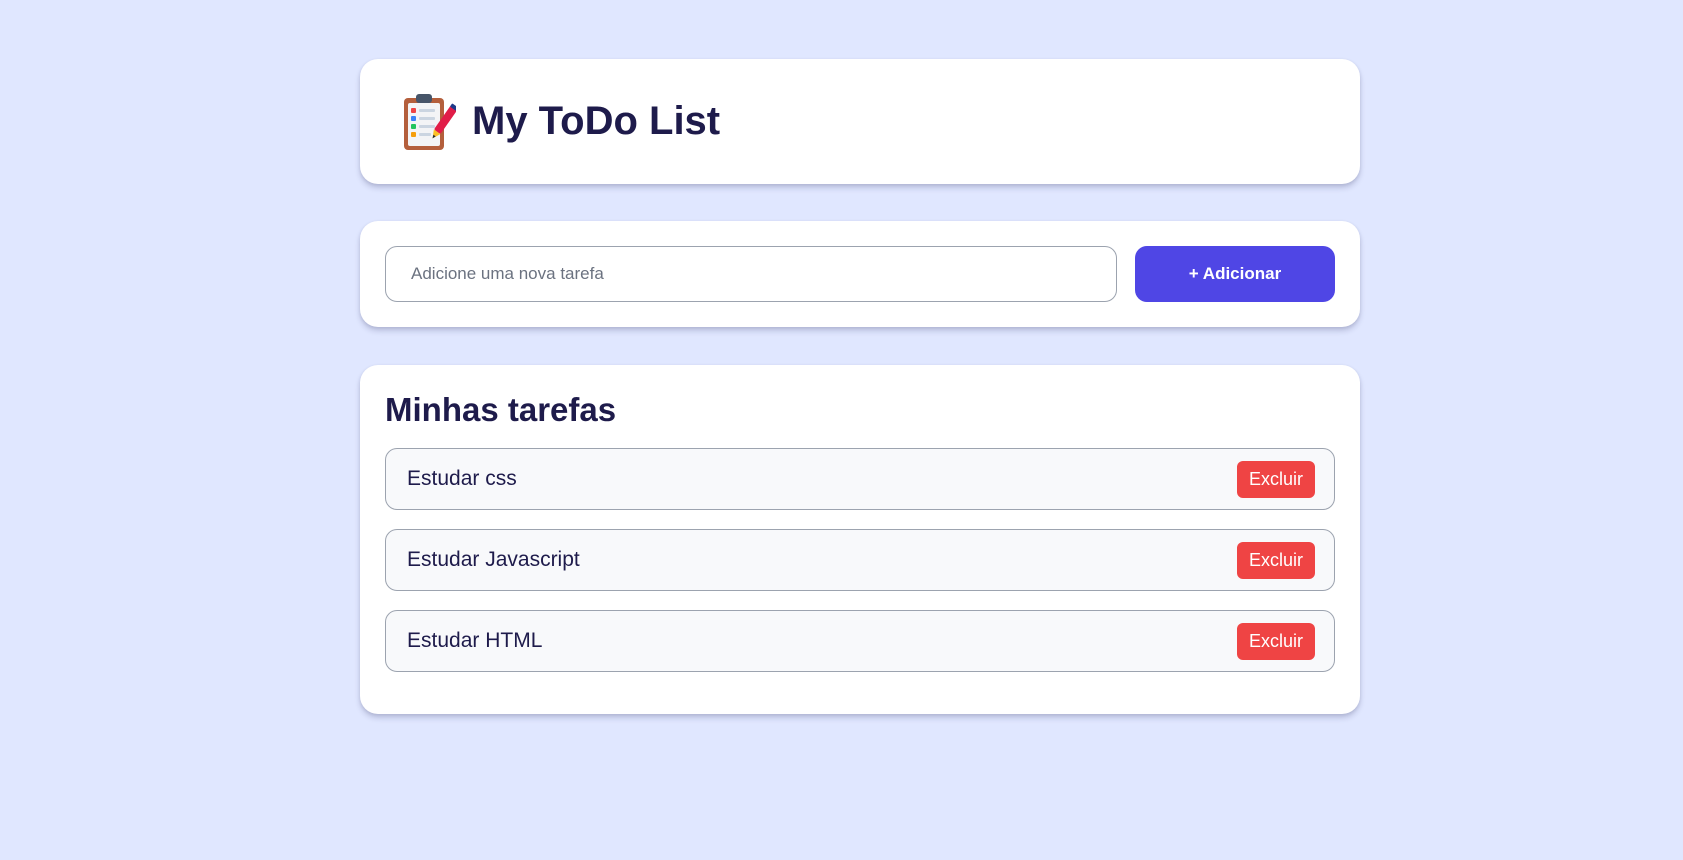 The image size is (1683, 860). I want to click on task-text: Estudar Javascript, so click(493, 559).